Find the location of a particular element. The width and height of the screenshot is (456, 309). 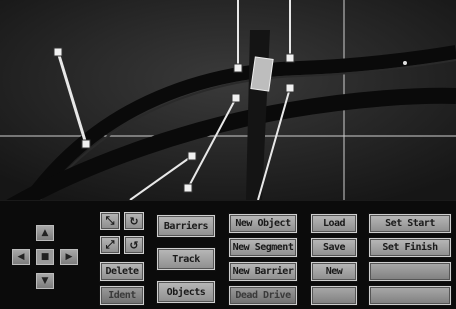

load-label: Load is located at coordinates (334, 223).